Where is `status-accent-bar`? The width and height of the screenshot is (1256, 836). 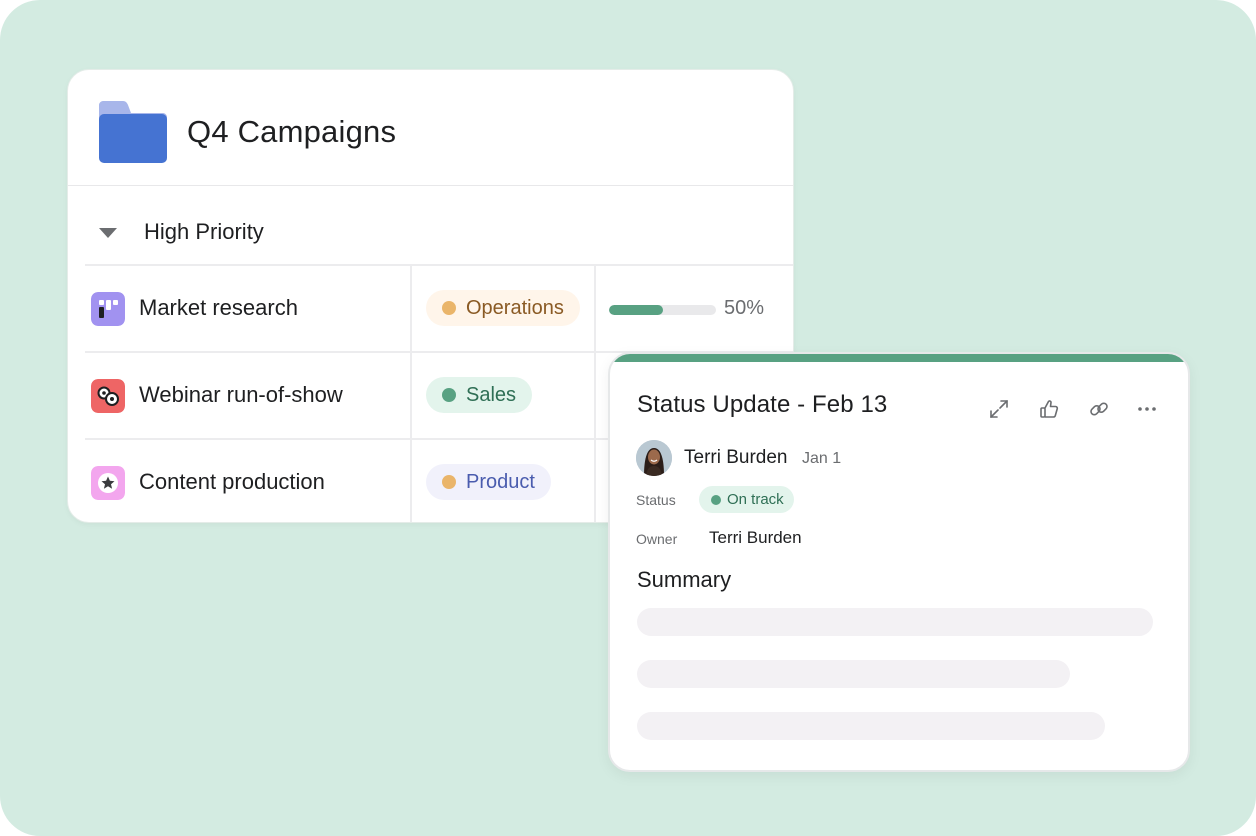
status-accent-bar is located at coordinates (899, 358).